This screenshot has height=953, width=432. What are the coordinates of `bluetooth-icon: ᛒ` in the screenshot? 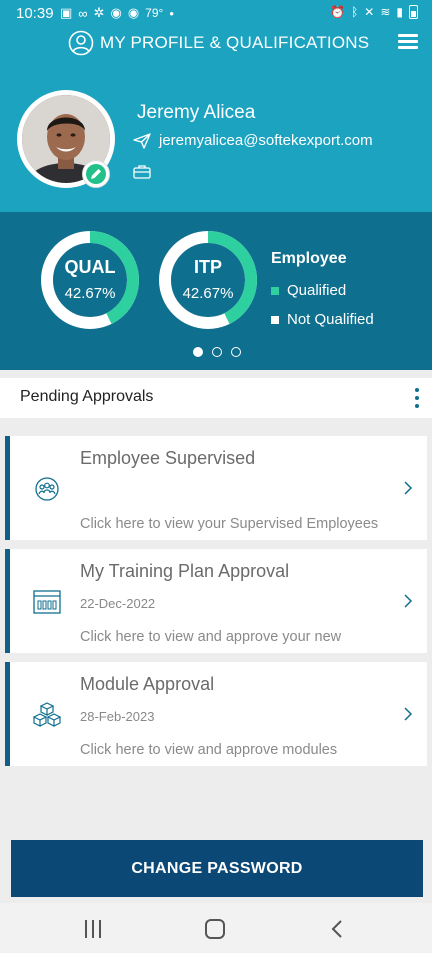 It's located at (355, 12).